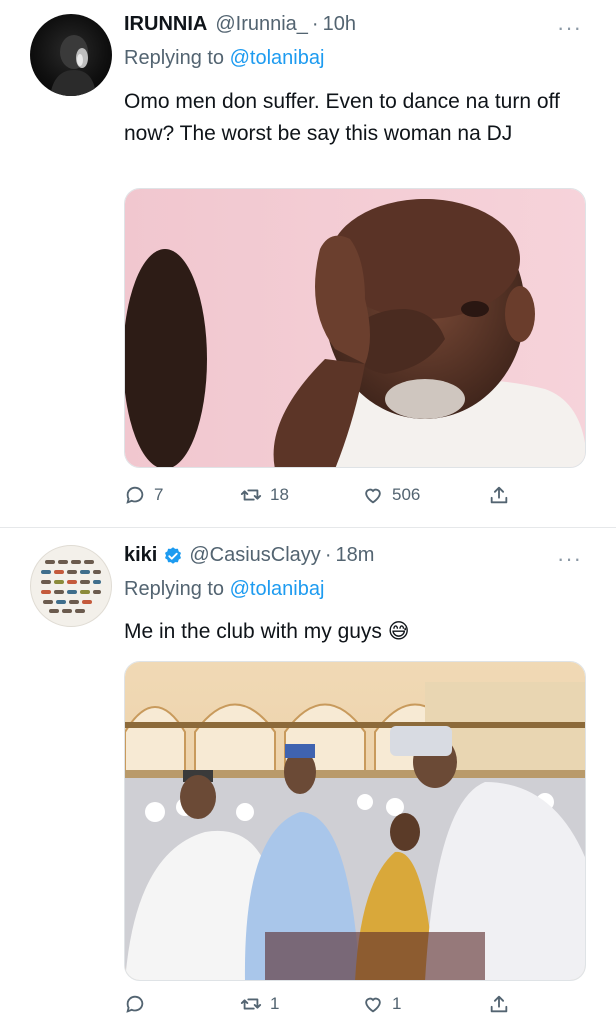 The width and height of the screenshot is (616, 1024). I want to click on retweet-count: 18, so click(279, 494).